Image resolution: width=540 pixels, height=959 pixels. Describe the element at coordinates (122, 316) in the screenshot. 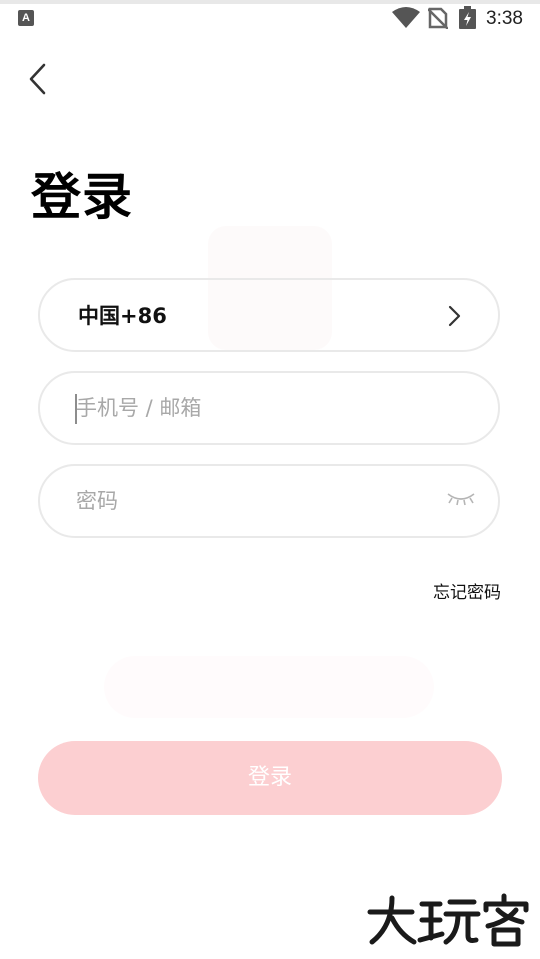

I see `country-code-label: 中国+86` at that location.